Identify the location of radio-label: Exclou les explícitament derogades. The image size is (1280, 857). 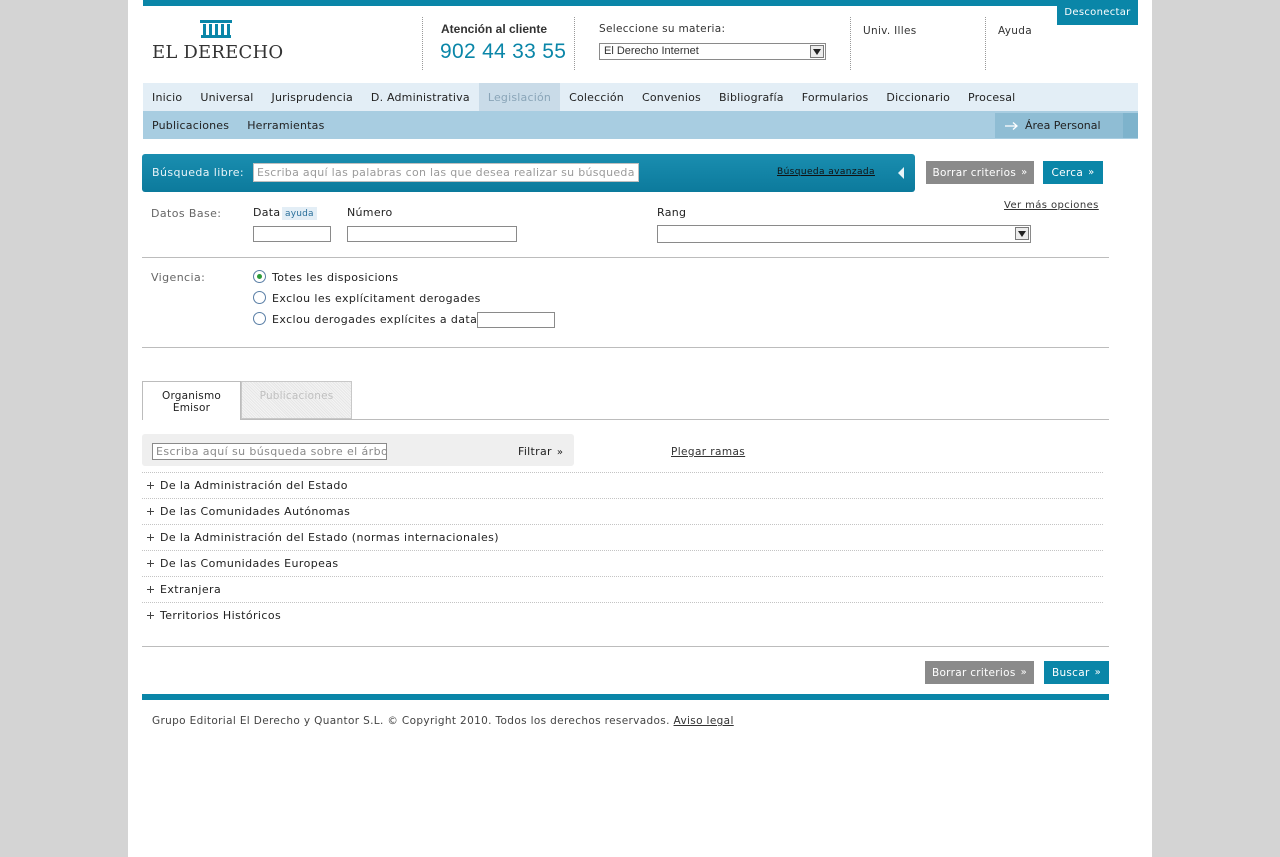
(376, 298).